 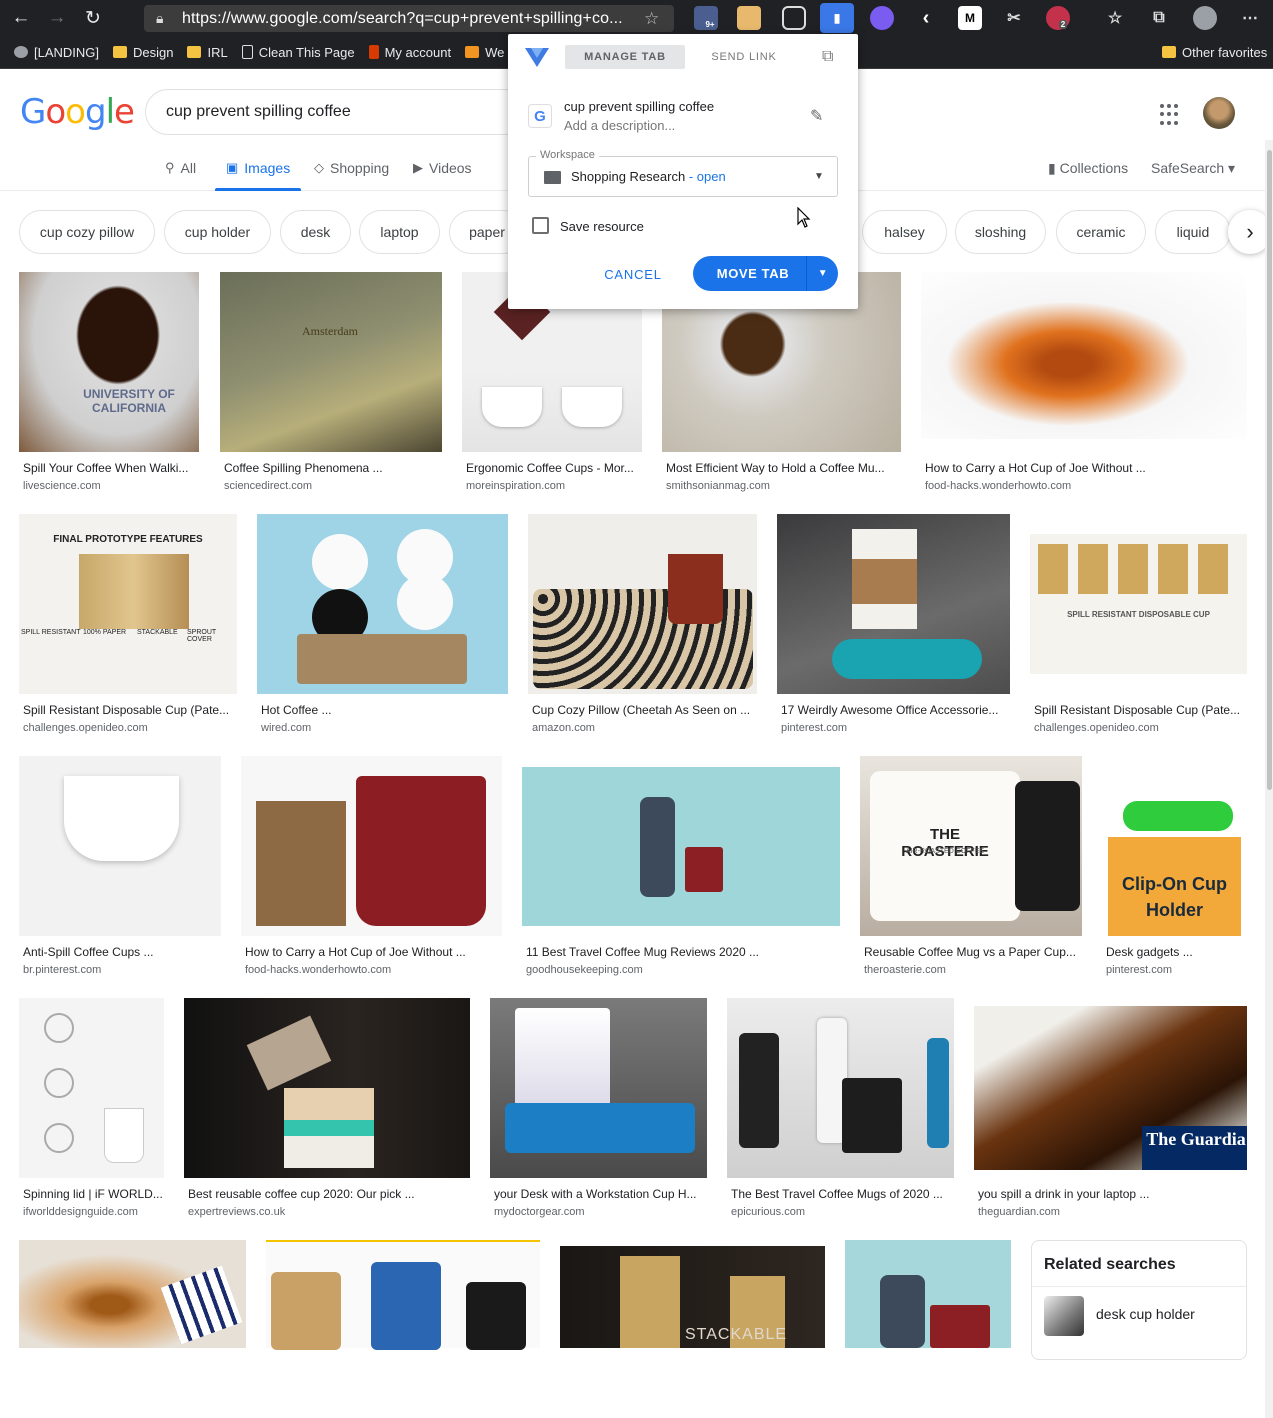 I want to click on google-apps-icon, so click(x=1171, y=115).